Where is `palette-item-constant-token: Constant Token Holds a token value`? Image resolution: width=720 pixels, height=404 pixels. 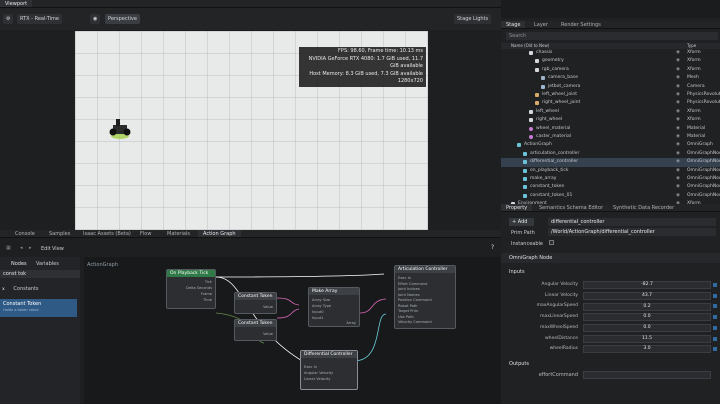
palette-item-constant-token: Constant Token Holds a token value is located at coordinates (38, 308).